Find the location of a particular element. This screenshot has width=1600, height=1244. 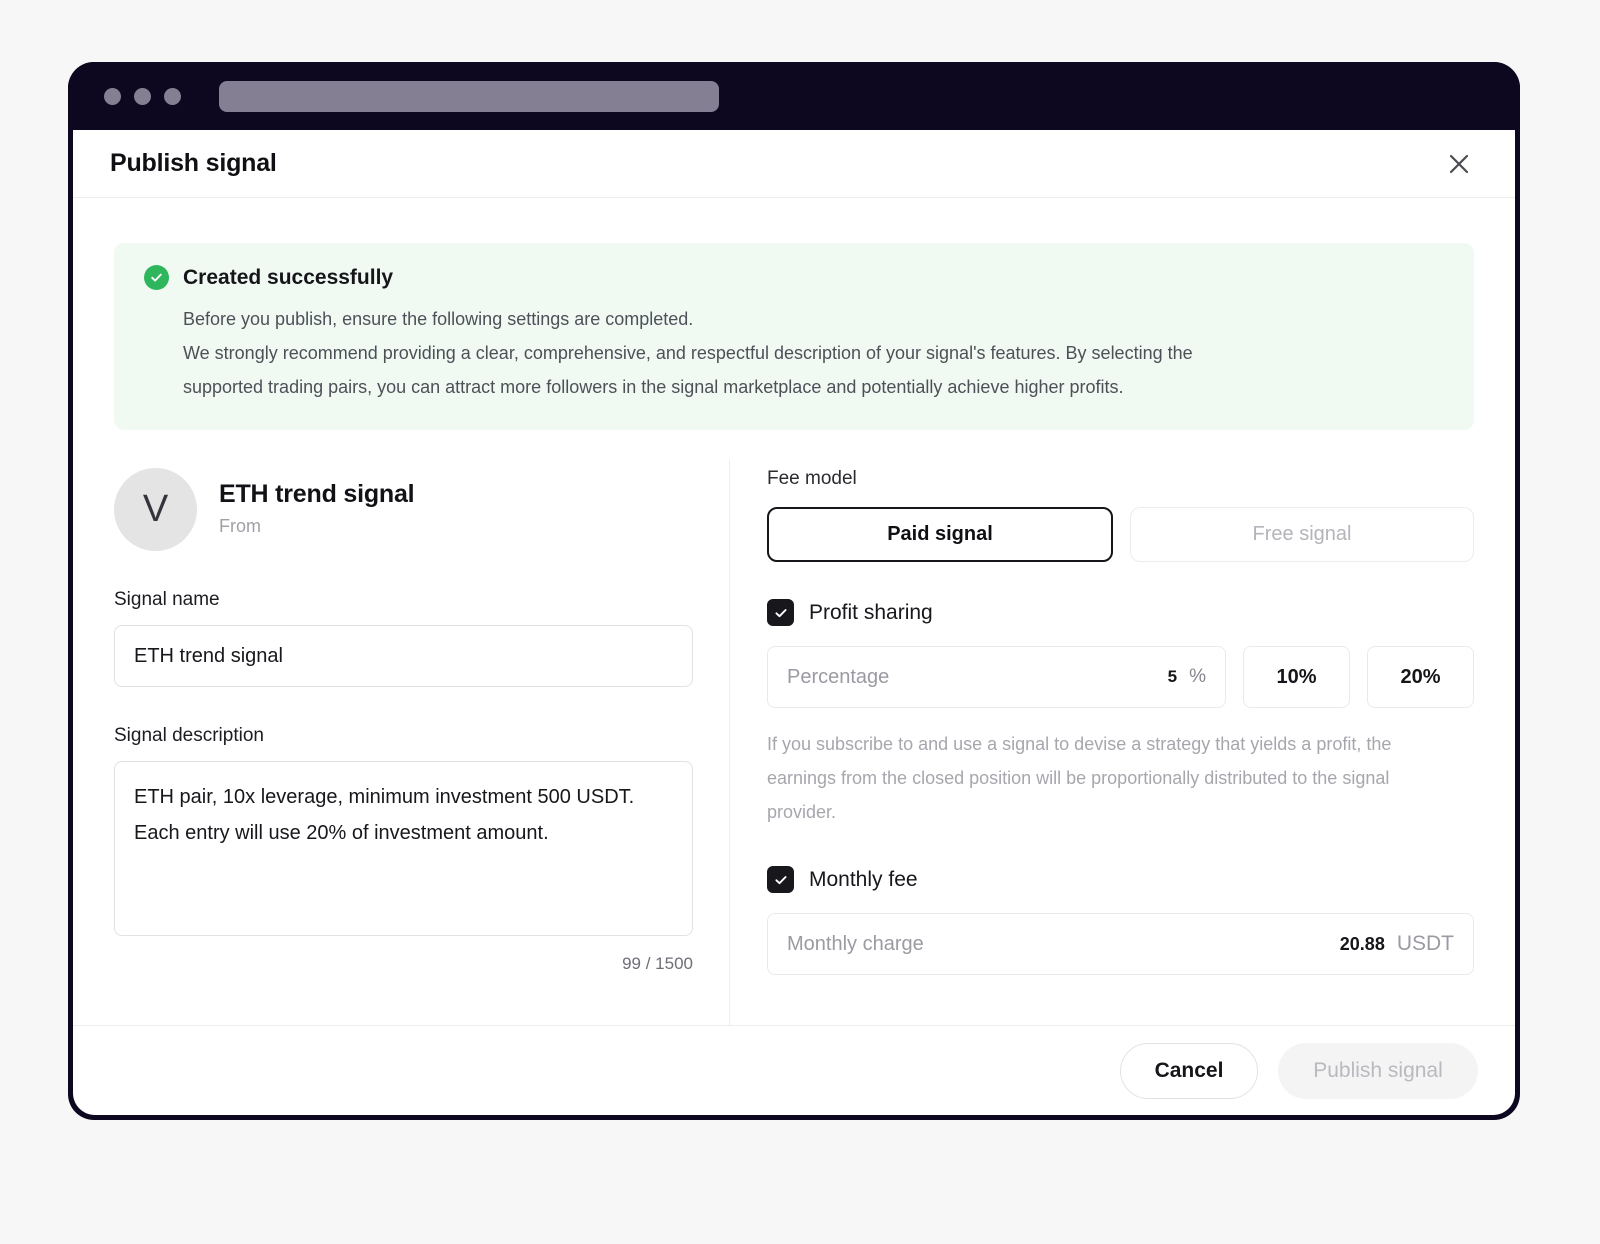

banner-header: Created successfully is located at coordinates (795, 277).